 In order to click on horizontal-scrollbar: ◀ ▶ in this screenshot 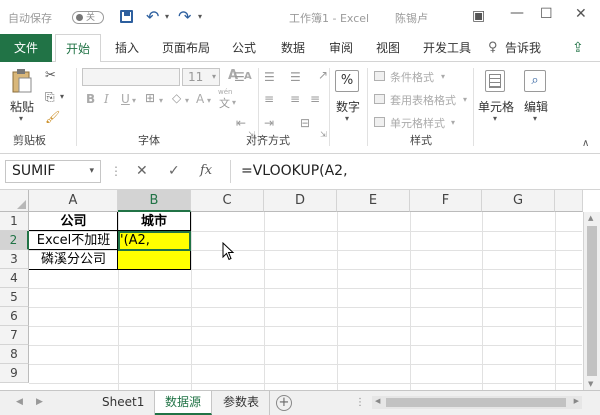, I will do `click(477, 402)`.